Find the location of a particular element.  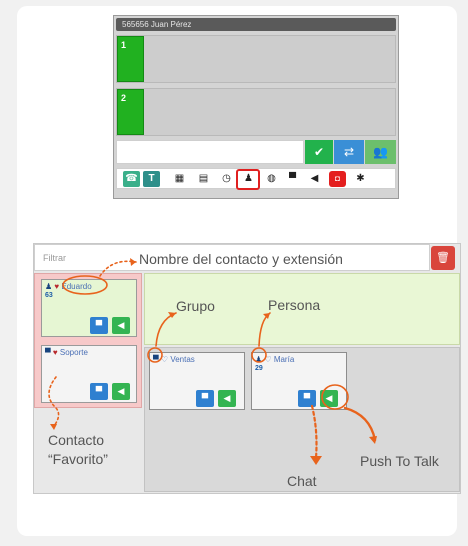

contacts-highlight is located at coordinates (248, 179).